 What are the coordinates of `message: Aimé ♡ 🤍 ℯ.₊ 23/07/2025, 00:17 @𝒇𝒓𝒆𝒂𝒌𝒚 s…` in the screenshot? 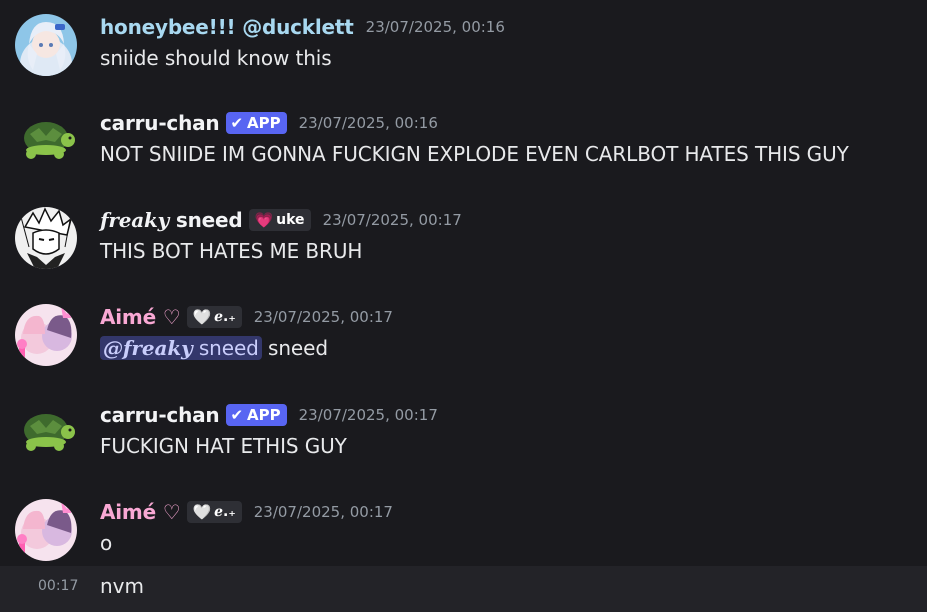 It's located at (463, 344).